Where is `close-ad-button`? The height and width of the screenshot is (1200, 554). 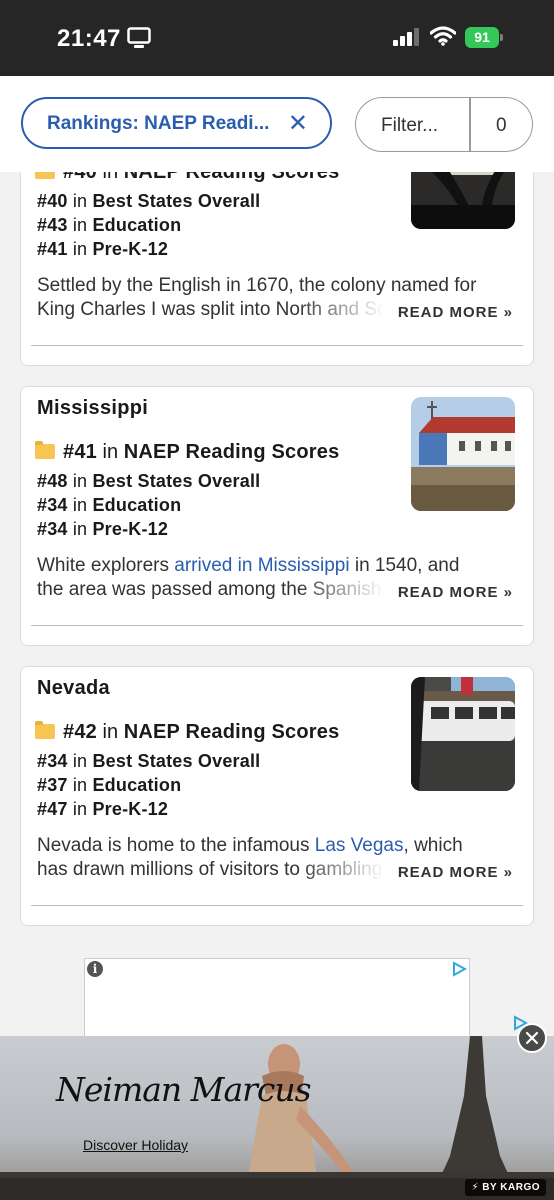 close-ad-button is located at coordinates (532, 1038).